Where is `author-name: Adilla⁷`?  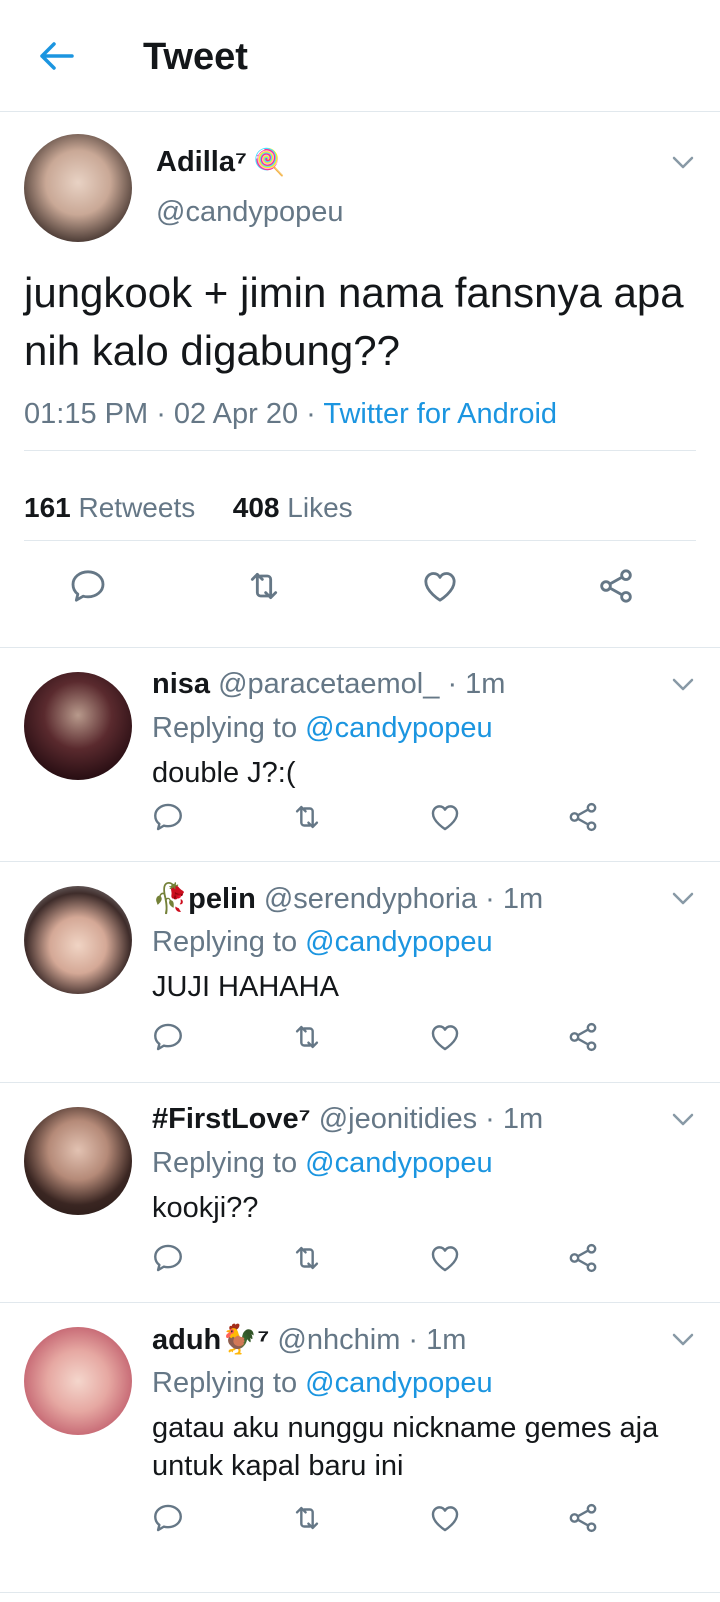 author-name: Adilla⁷ is located at coordinates (201, 162).